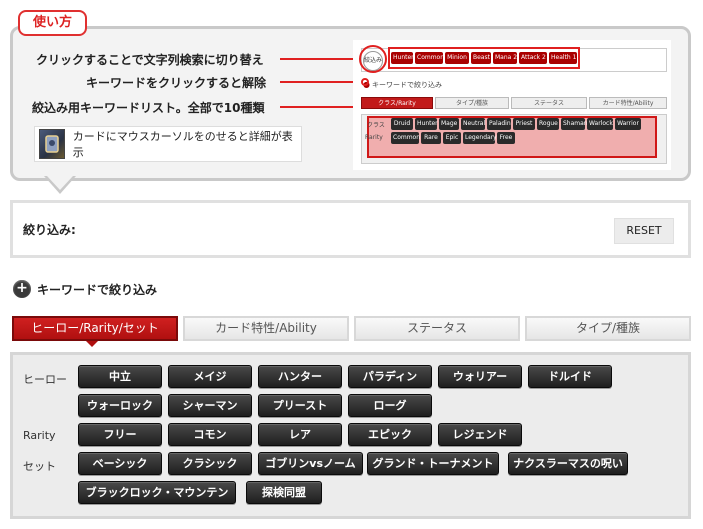  I want to click on keyword-button-warrior: ウォリアー, so click(480, 376).